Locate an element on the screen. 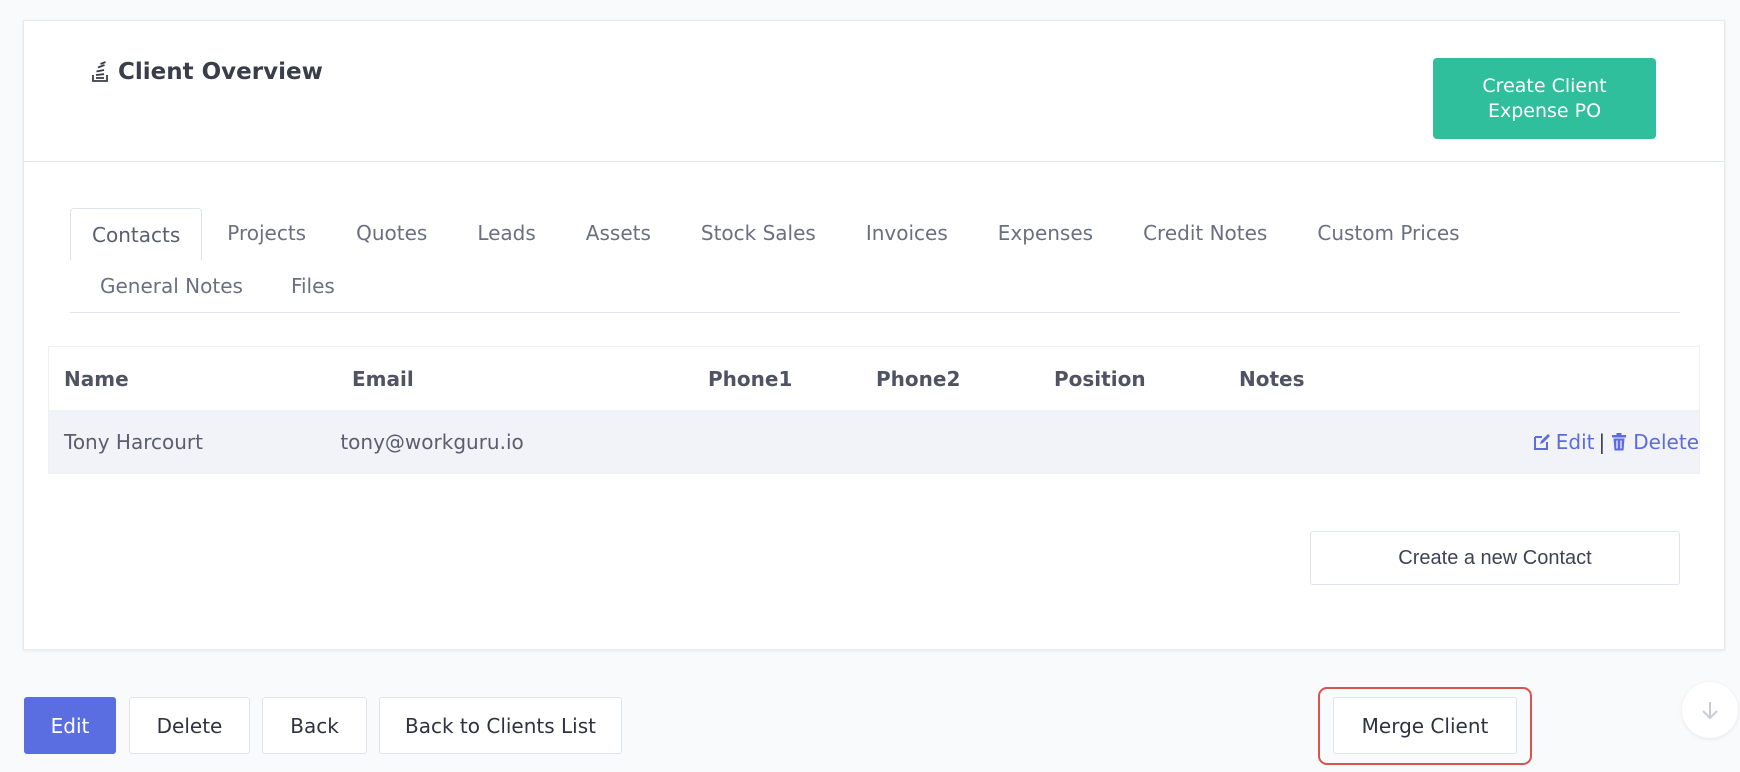 The image size is (1740, 772). page-title: Client Overview is located at coordinates (206, 72).